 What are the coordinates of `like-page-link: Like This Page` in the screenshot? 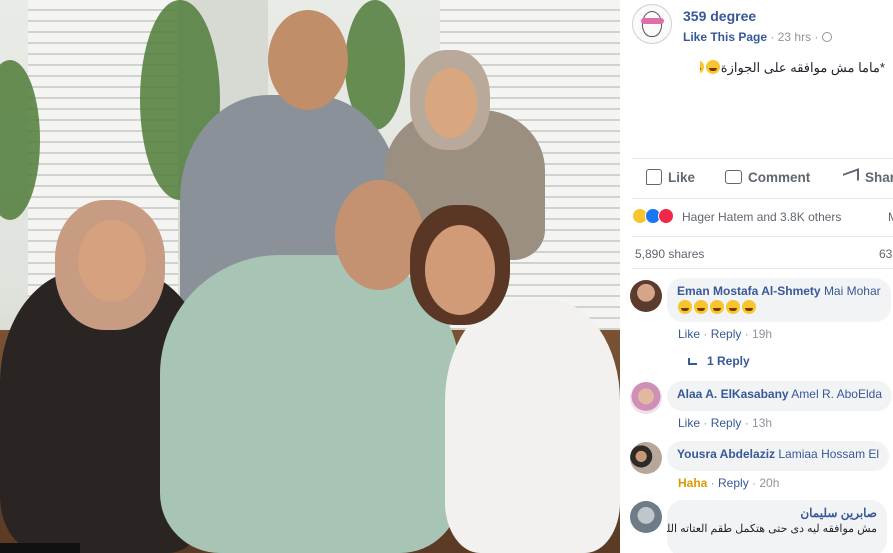 It's located at (725, 37).